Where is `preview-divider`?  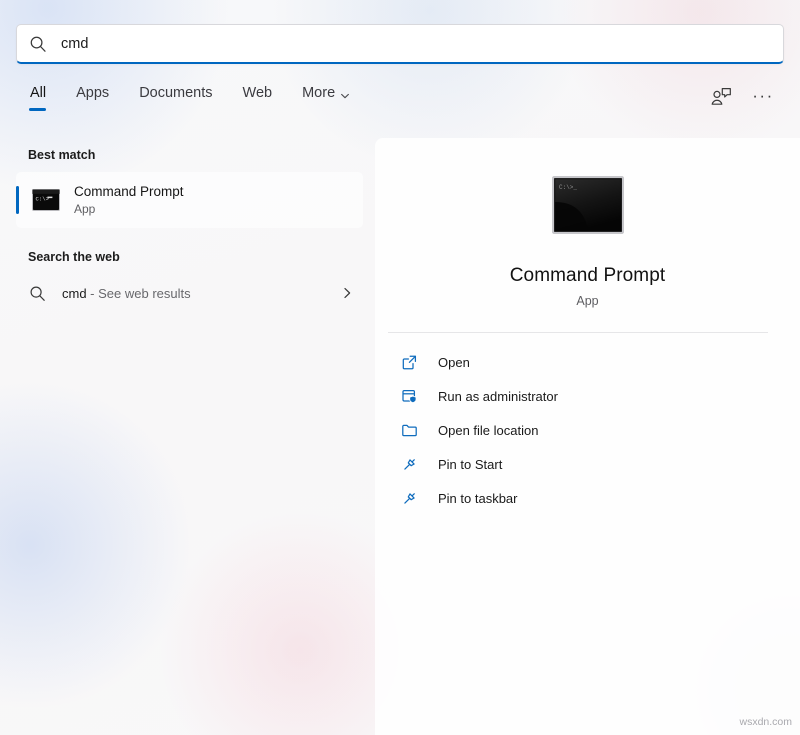 preview-divider is located at coordinates (578, 332).